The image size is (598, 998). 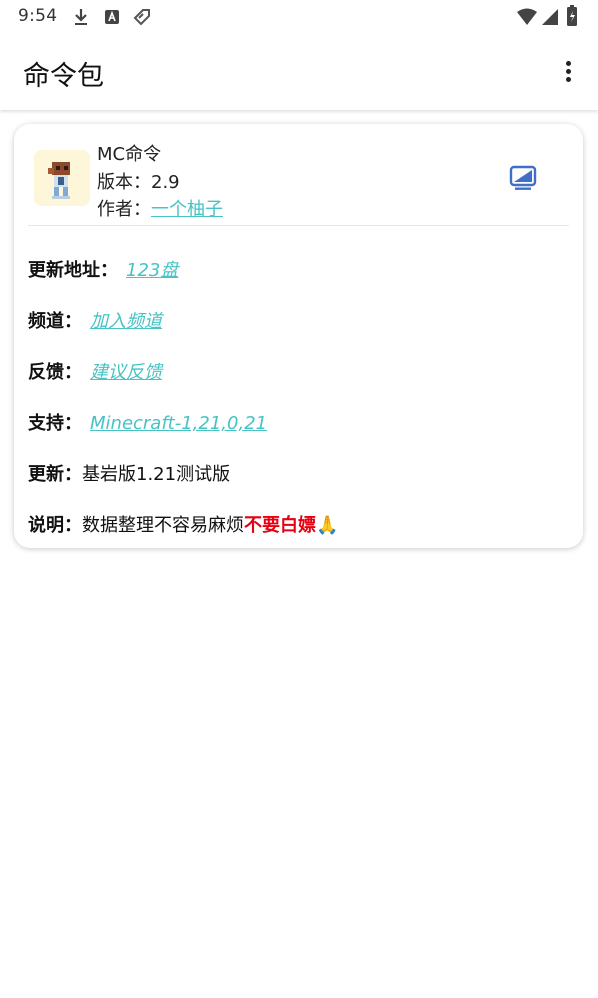 What do you see at coordinates (280, 525) in the screenshot?
I see `note-highlight: 不要白嫖` at bounding box center [280, 525].